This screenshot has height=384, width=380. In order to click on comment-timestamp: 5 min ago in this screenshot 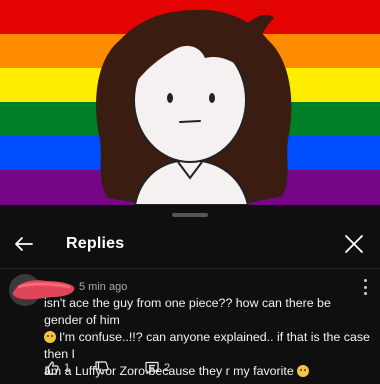, I will do `click(103, 287)`.